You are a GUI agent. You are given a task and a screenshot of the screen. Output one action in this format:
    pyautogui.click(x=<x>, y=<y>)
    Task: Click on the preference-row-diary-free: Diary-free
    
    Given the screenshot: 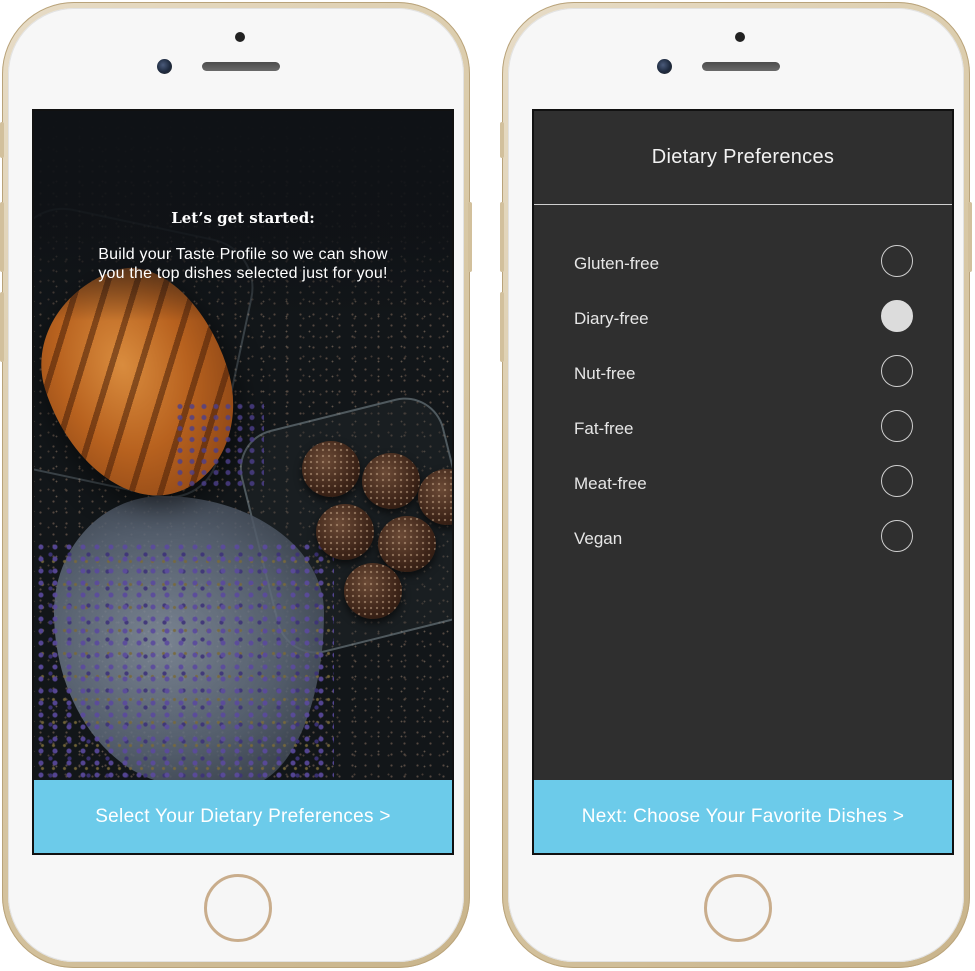 What is the action you would take?
    pyautogui.click(x=743, y=317)
    